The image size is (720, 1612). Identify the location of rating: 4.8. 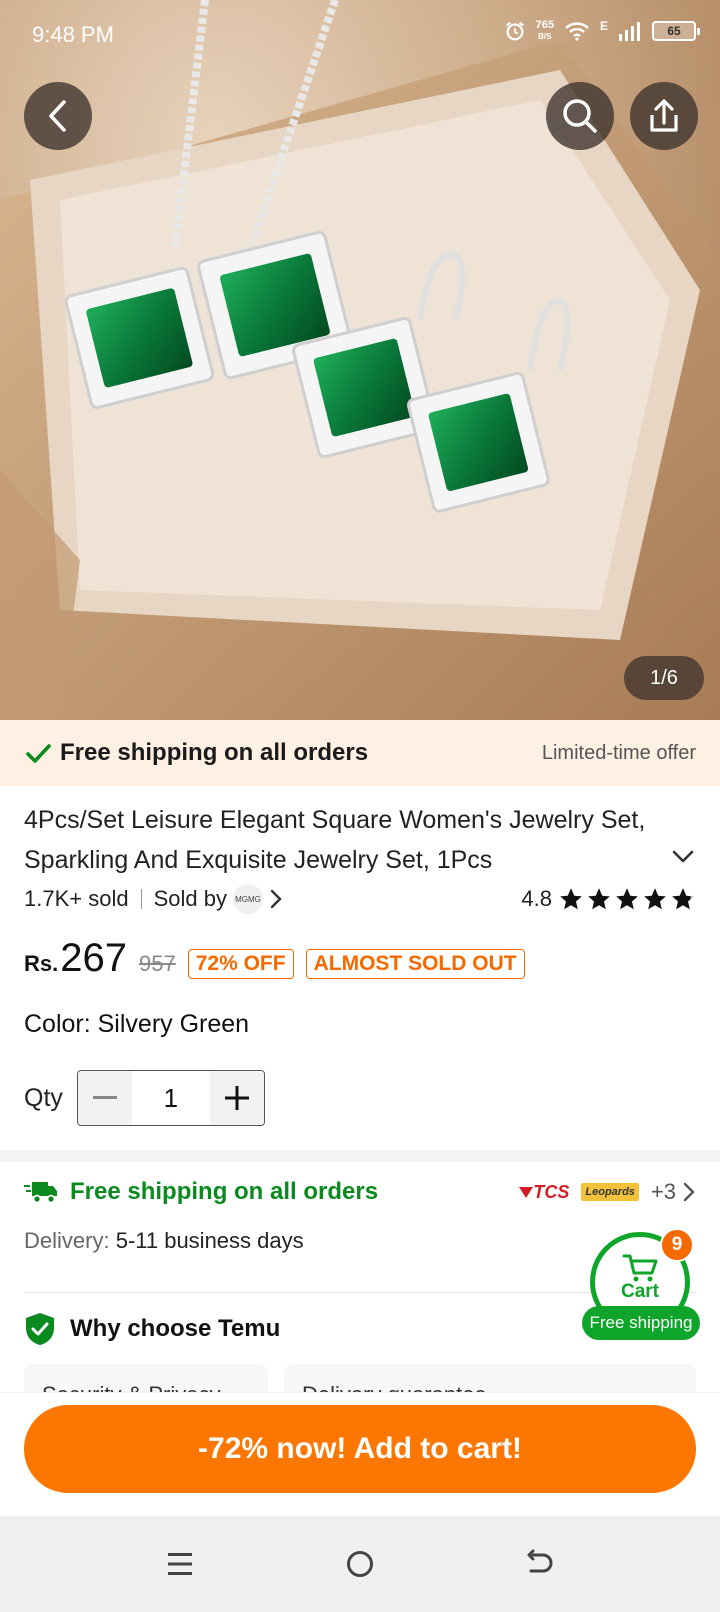
(608, 899).